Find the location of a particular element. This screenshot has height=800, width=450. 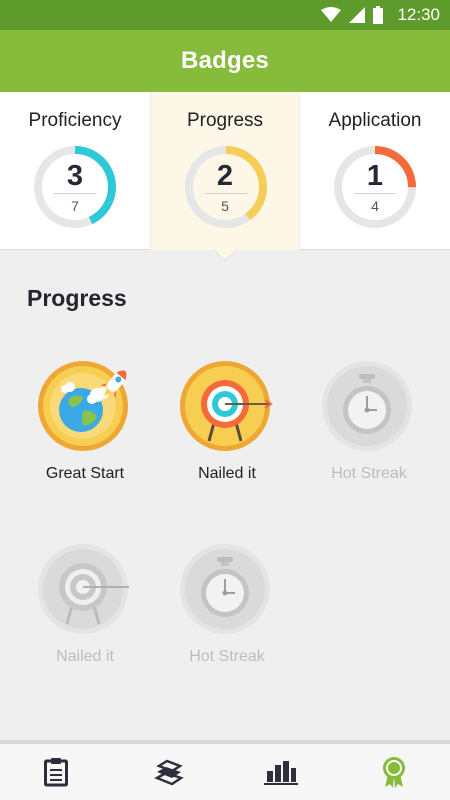

badge-nailed-it: Nailed it is located at coordinates (227, 421).